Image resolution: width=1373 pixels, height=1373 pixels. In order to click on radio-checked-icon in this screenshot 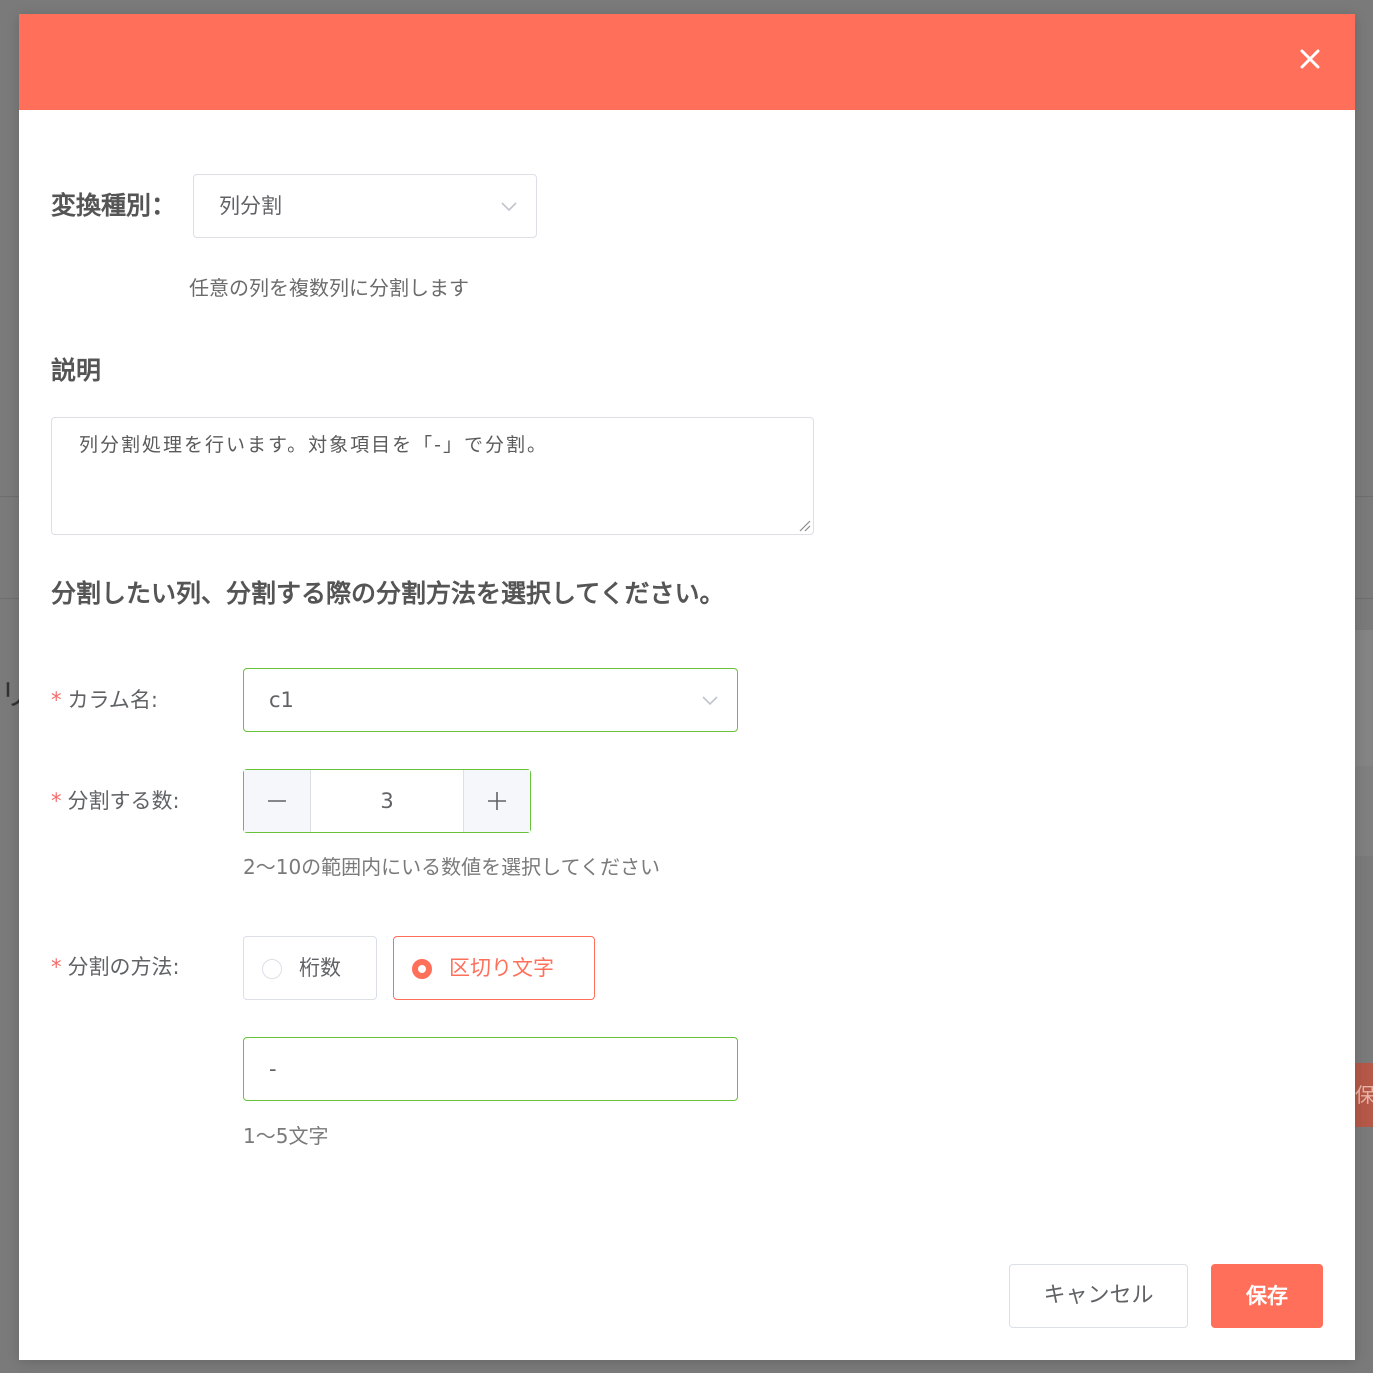, I will do `click(422, 969)`.